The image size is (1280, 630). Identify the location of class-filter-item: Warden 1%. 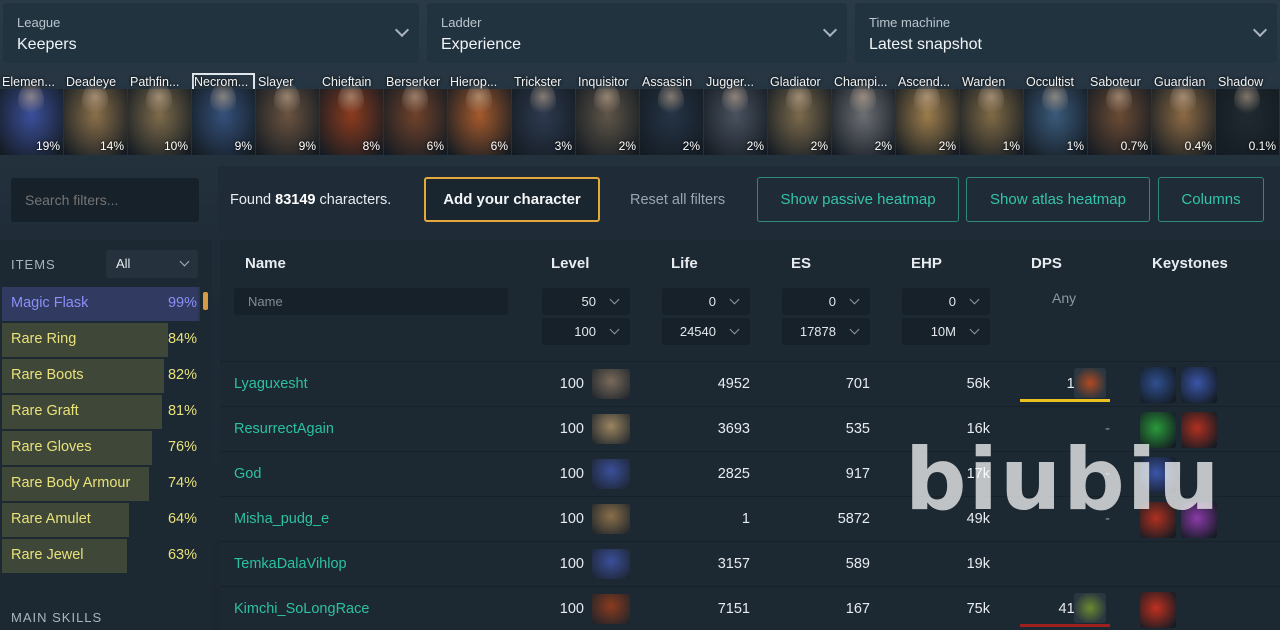
(991, 114).